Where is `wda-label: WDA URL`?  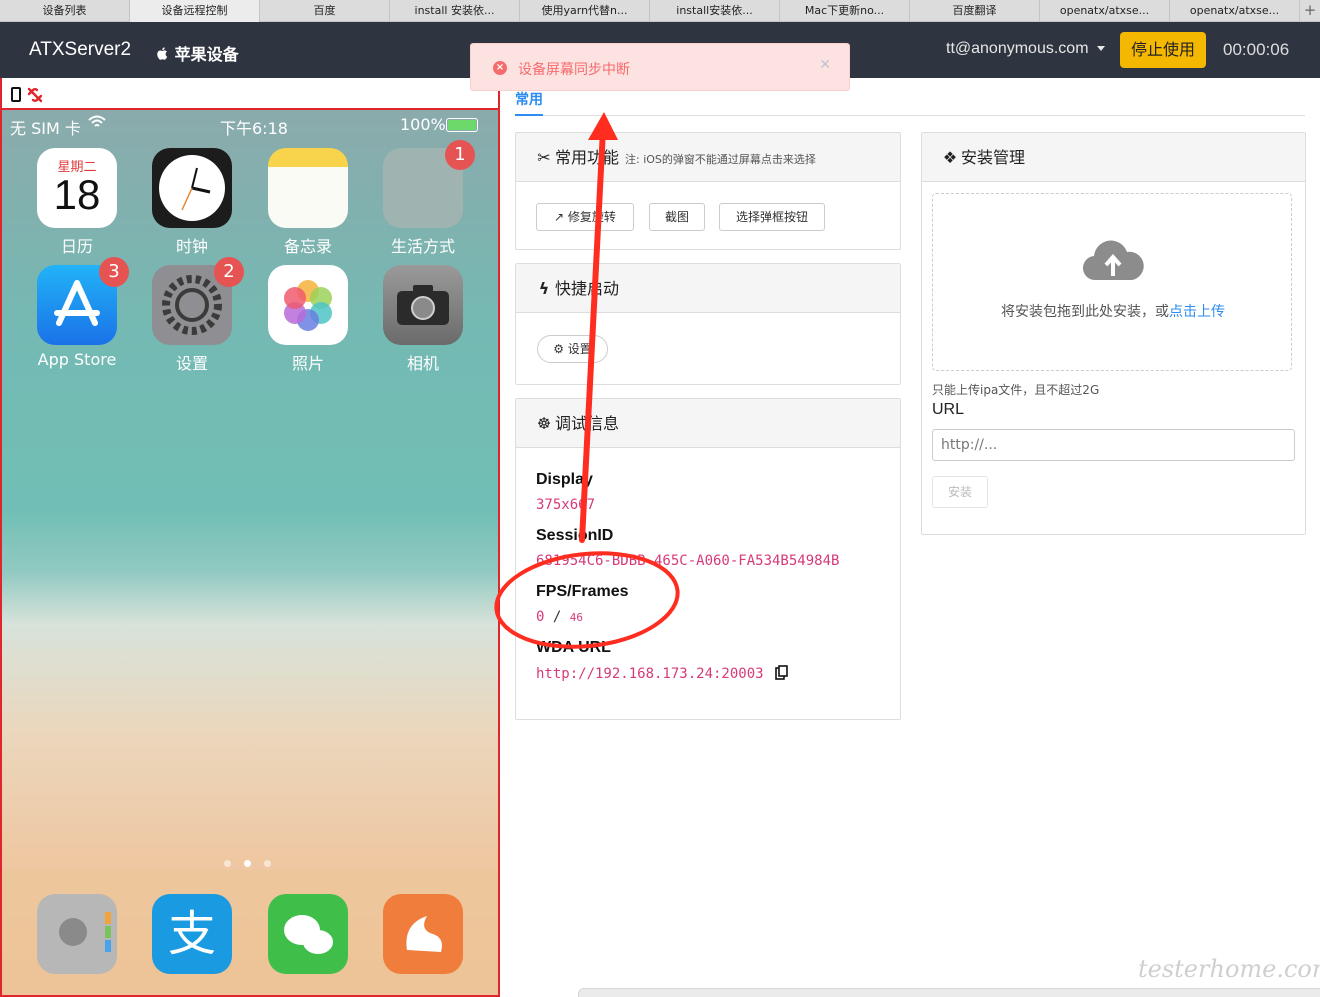
wda-label: WDA URL is located at coordinates (573, 647).